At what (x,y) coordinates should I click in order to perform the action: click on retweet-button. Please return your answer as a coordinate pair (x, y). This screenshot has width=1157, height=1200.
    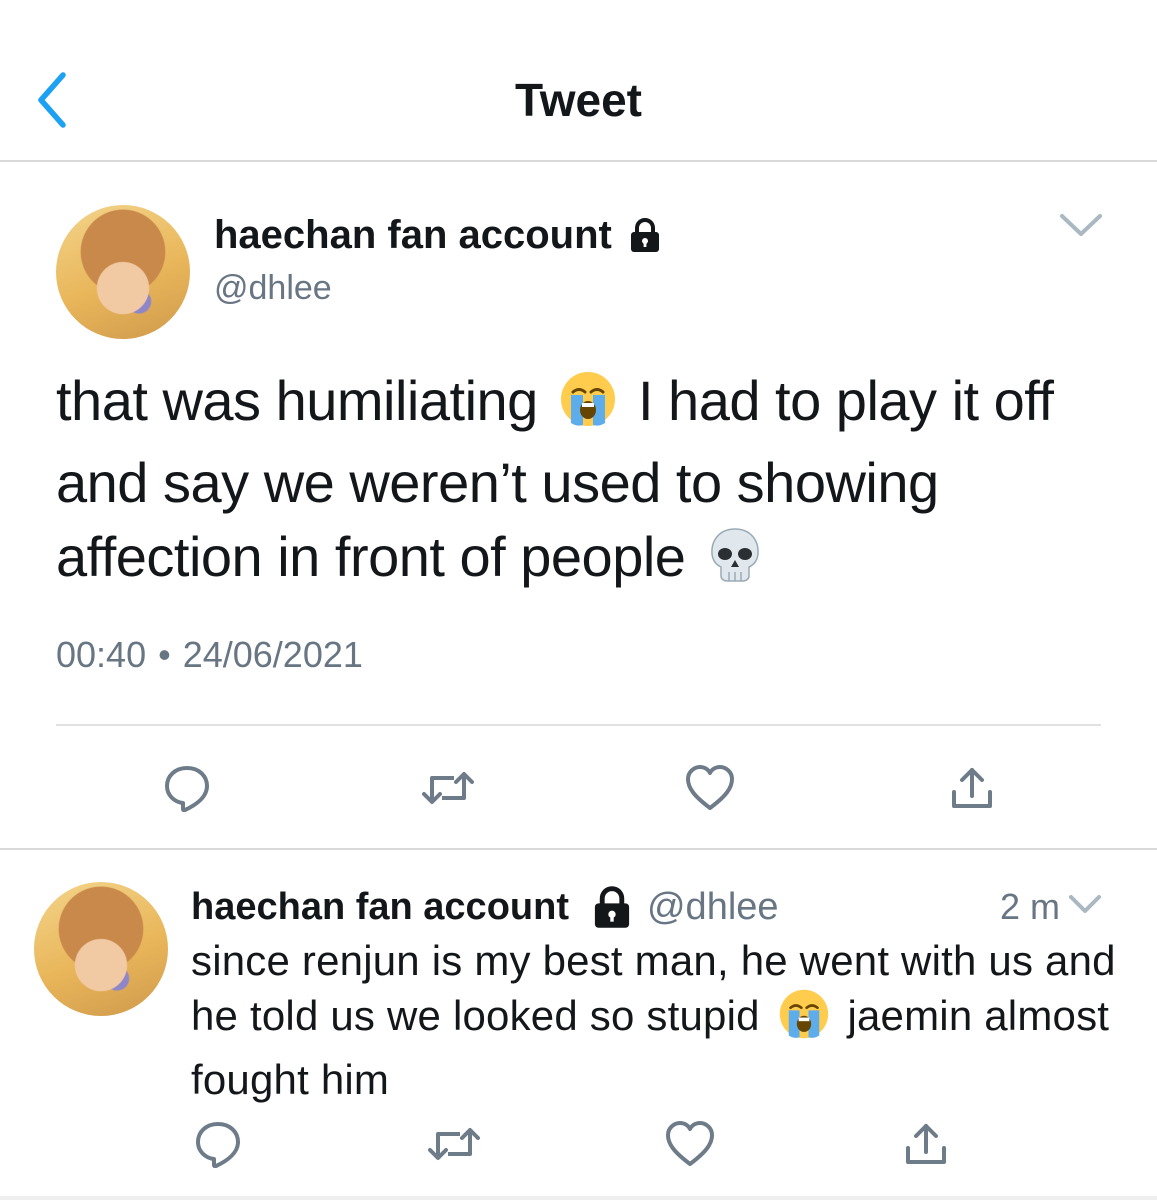
    Looking at the image, I should click on (448, 788).